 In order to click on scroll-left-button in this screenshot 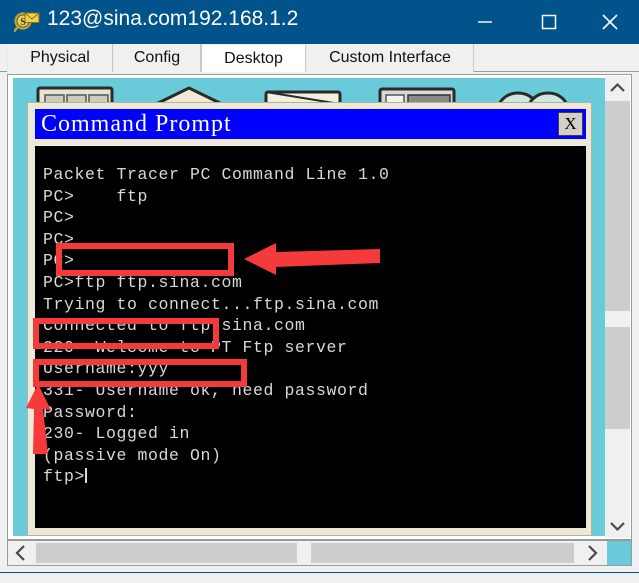, I will do `click(21, 553)`.